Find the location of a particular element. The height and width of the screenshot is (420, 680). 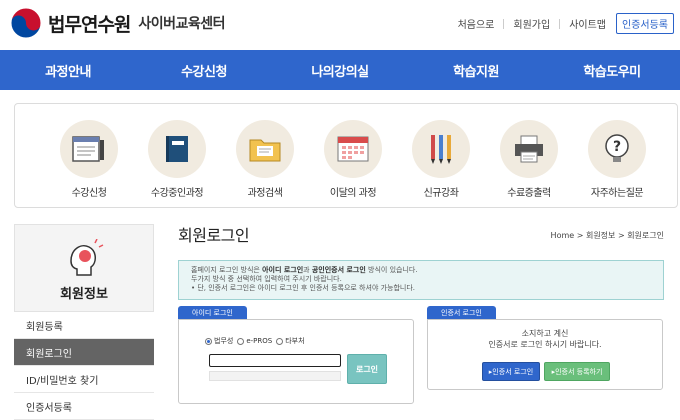

main-nav: 과정안내 수강신청 나의강의실 학습지원 학습도우미 is located at coordinates (340, 70).